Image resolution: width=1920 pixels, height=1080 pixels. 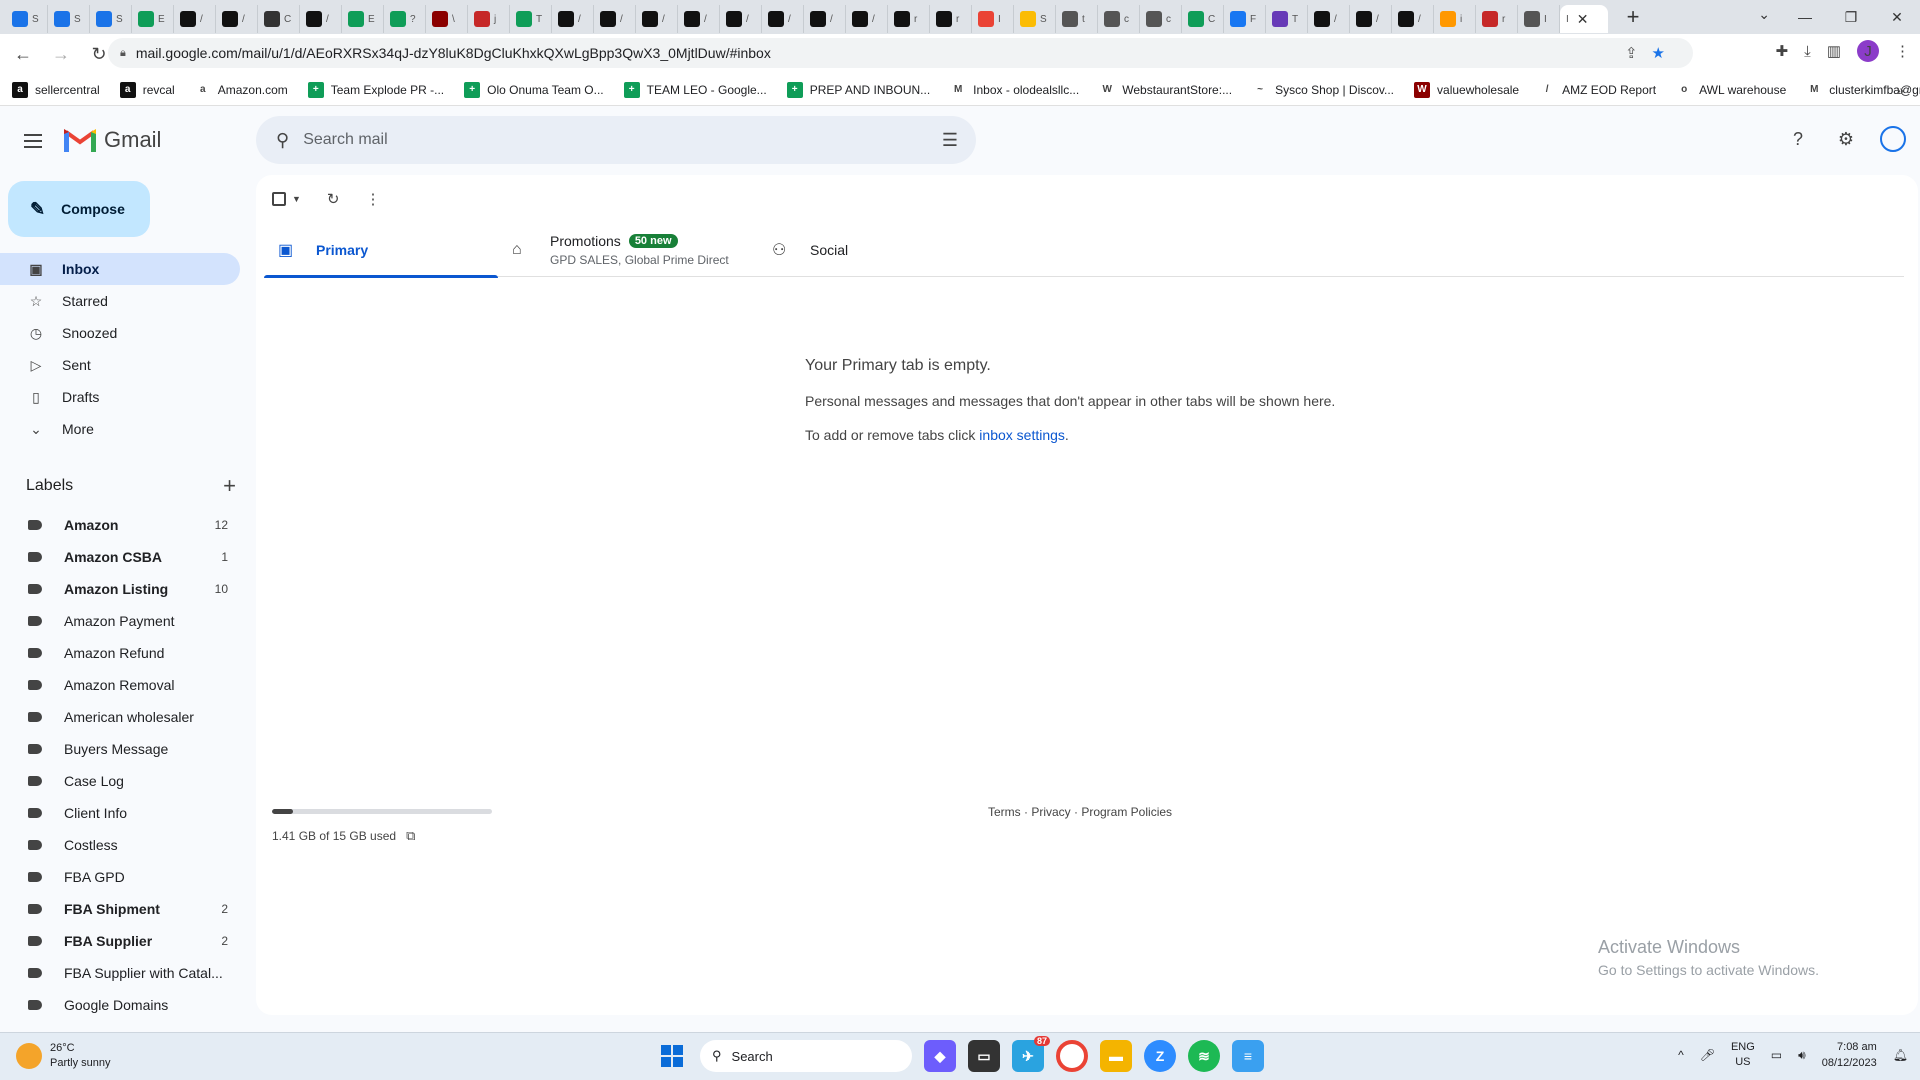 I want to click on notepad-icon: ≡, so click(x=1248, y=1056).